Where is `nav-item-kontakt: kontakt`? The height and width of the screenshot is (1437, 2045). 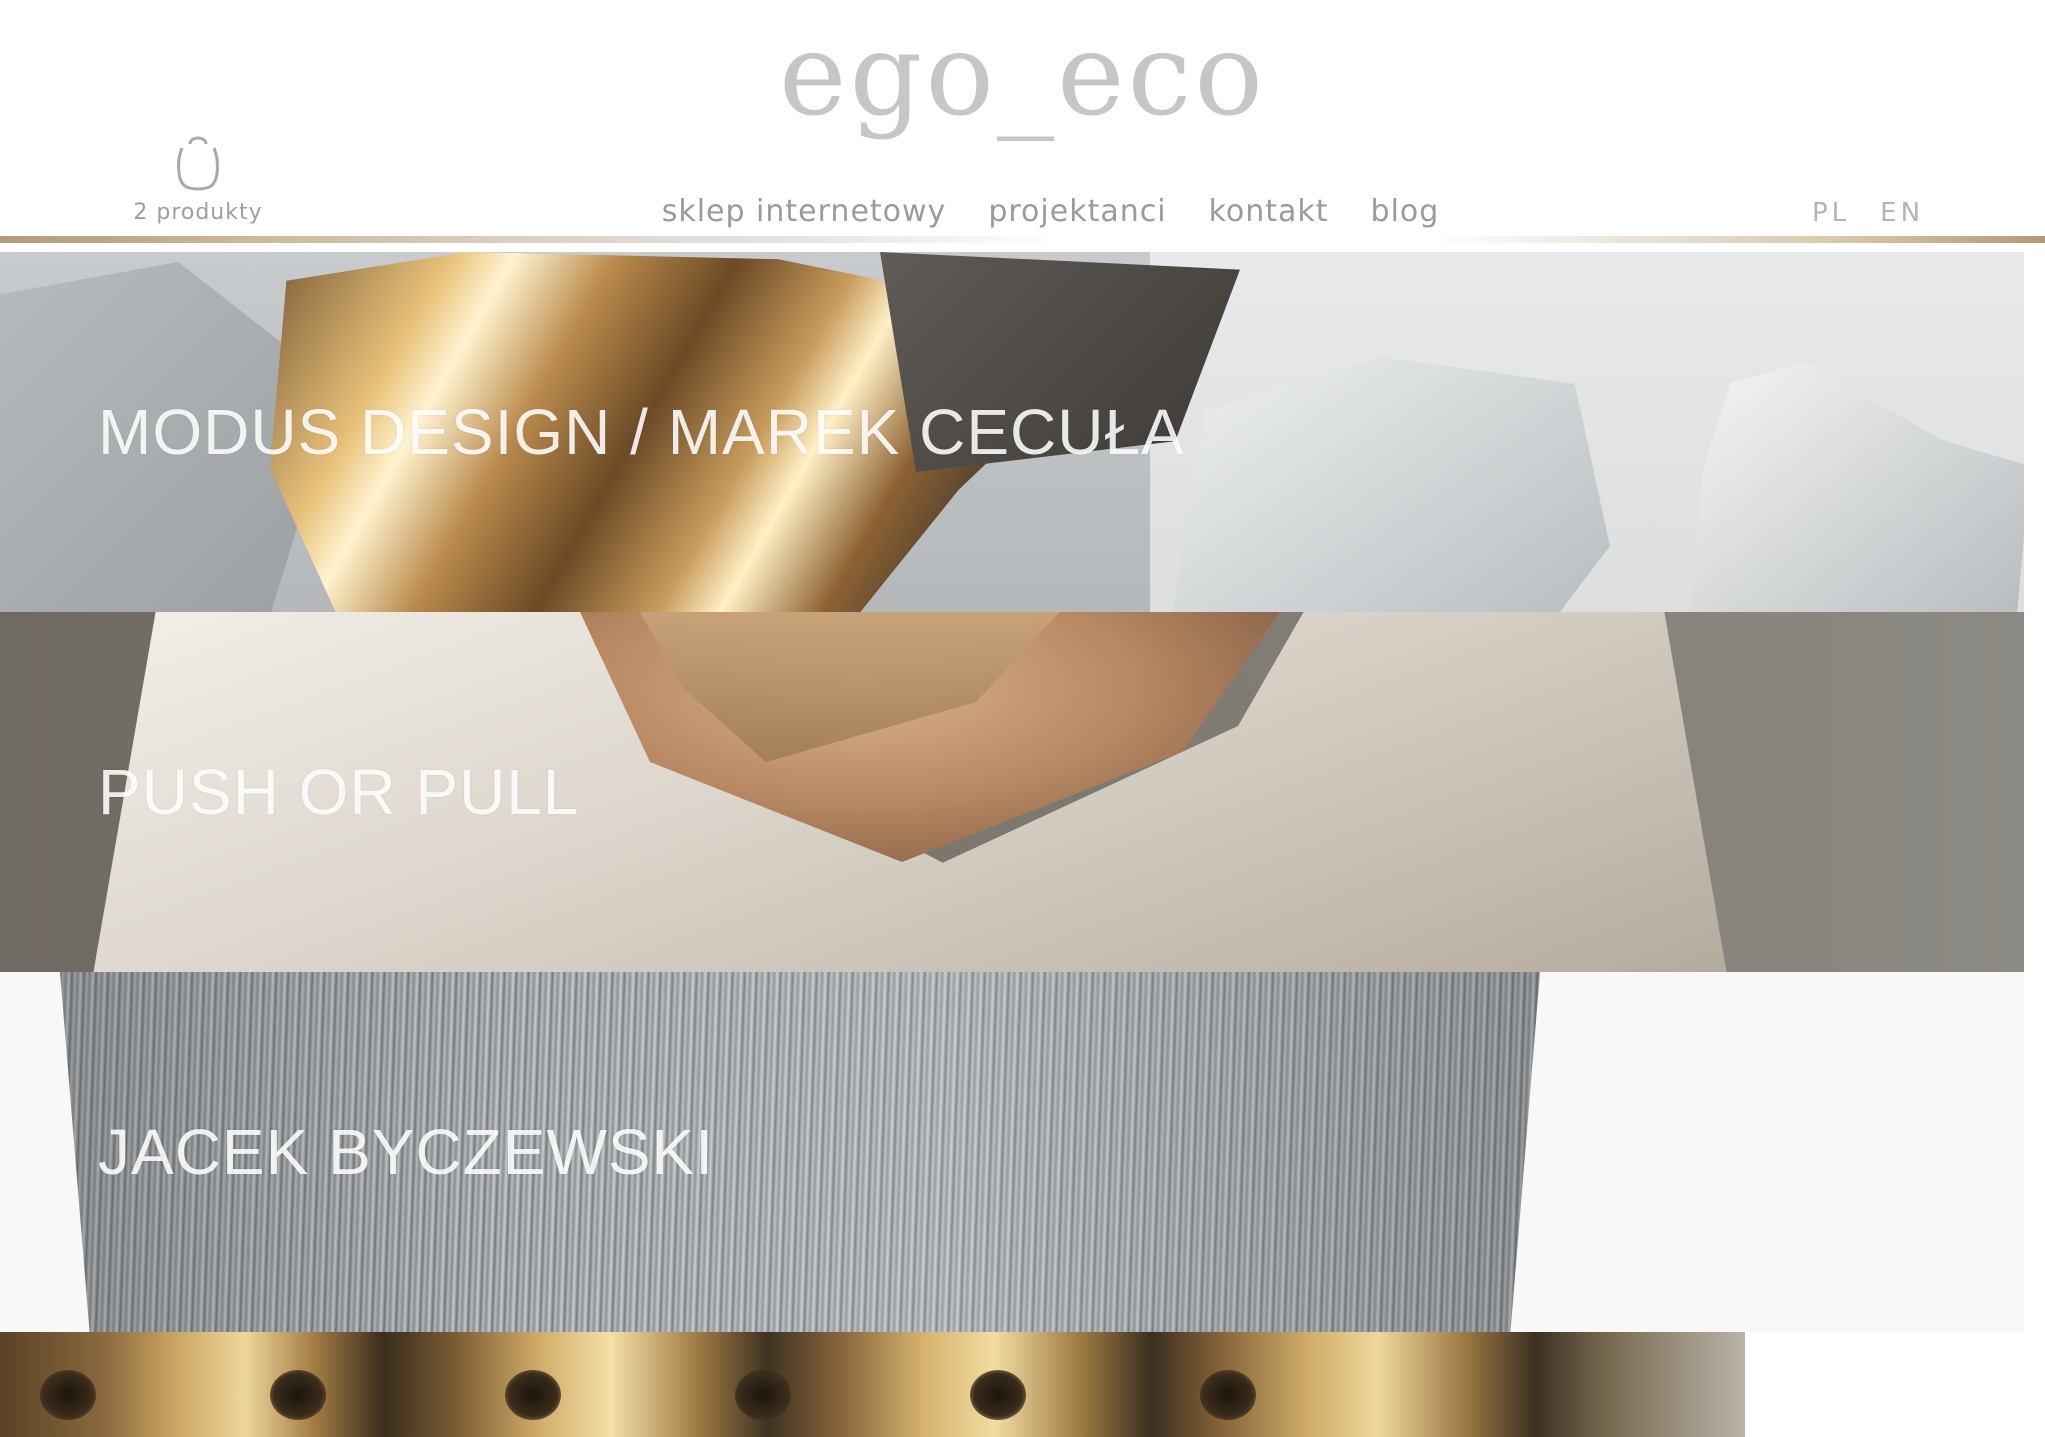
nav-item-kontakt: kontakt is located at coordinates (1269, 211).